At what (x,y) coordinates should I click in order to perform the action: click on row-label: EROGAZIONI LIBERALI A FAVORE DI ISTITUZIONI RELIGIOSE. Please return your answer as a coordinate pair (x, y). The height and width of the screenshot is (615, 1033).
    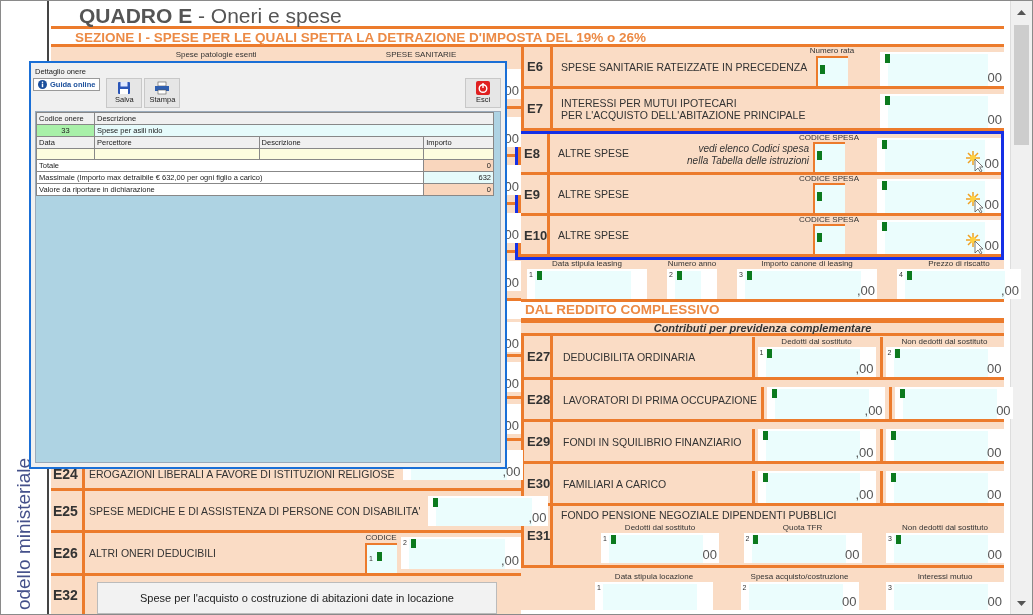
    Looking at the image, I should click on (242, 475).